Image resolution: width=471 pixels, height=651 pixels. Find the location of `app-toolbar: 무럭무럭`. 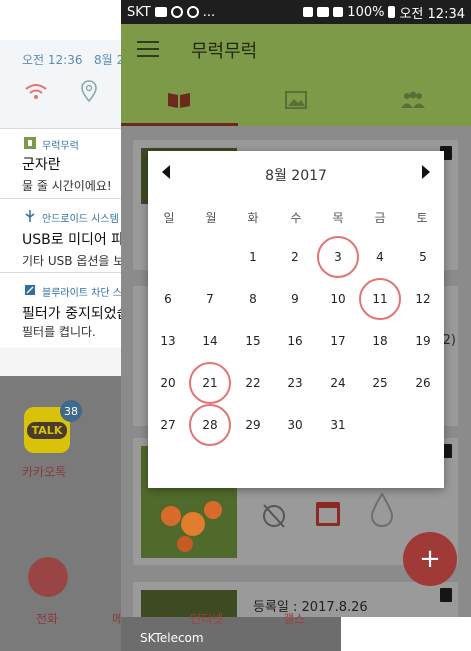

app-toolbar: 무럭무럭 is located at coordinates (296, 49).